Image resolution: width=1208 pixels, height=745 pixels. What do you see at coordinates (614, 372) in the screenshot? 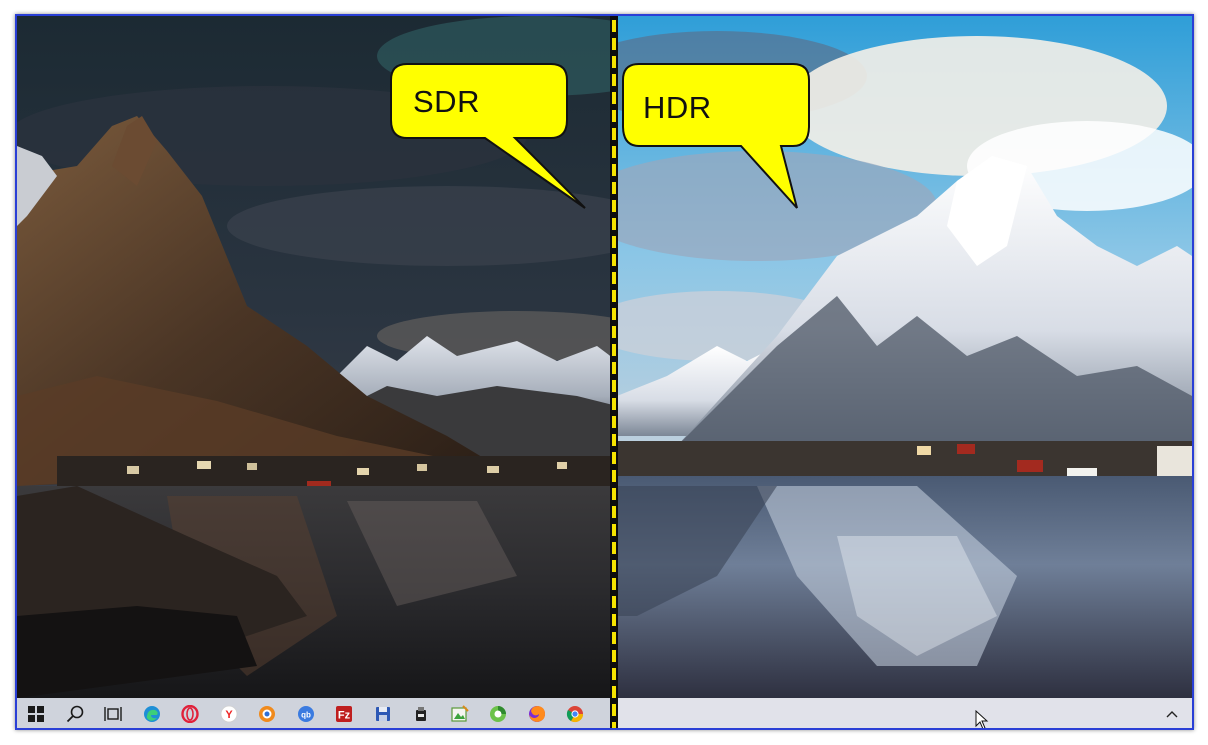
I see `comparison-divider` at bounding box center [614, 372].